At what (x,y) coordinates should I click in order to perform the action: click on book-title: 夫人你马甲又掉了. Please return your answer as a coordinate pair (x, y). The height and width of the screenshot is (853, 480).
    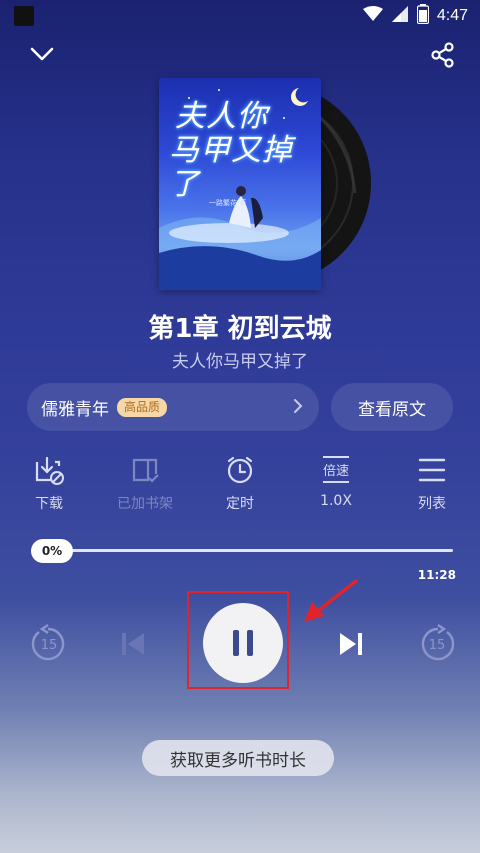
    Looking at the image, I should click on (240, 362).